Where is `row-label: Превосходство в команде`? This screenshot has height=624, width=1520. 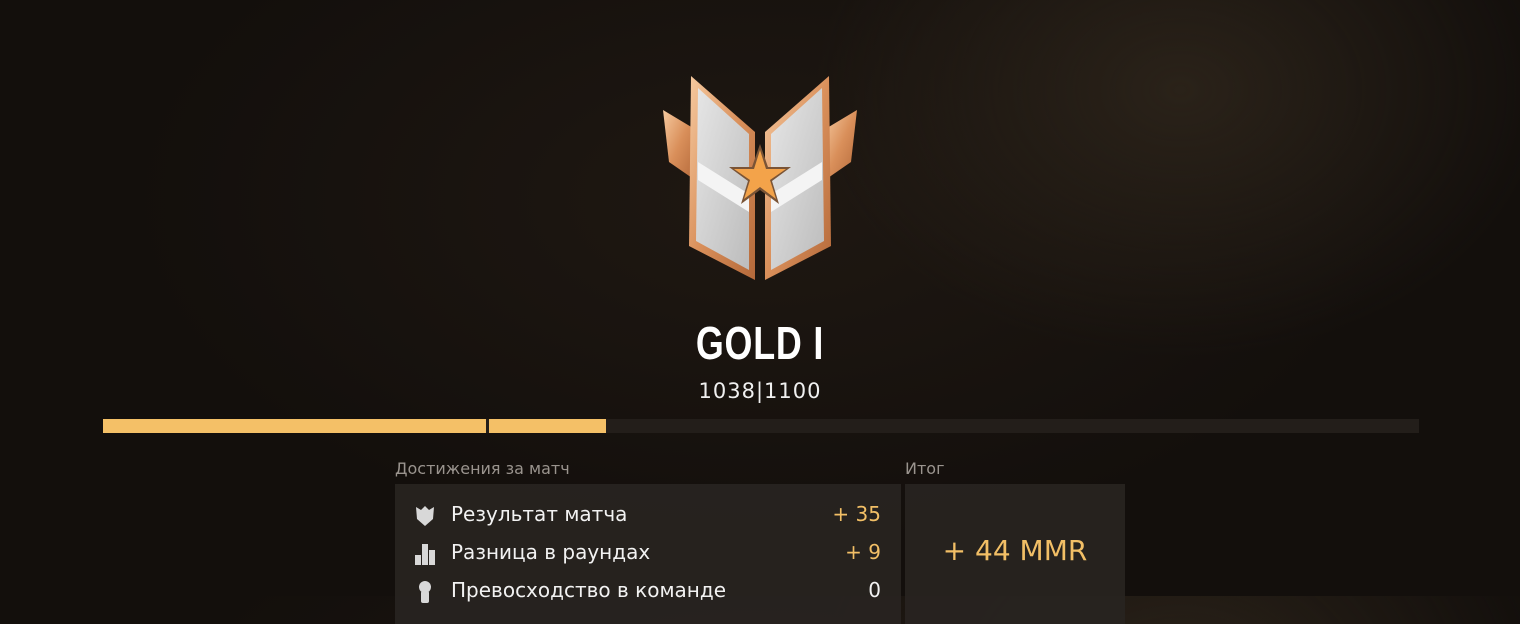 row-label: Превосходство в команде is located at coordinates (588, 590).